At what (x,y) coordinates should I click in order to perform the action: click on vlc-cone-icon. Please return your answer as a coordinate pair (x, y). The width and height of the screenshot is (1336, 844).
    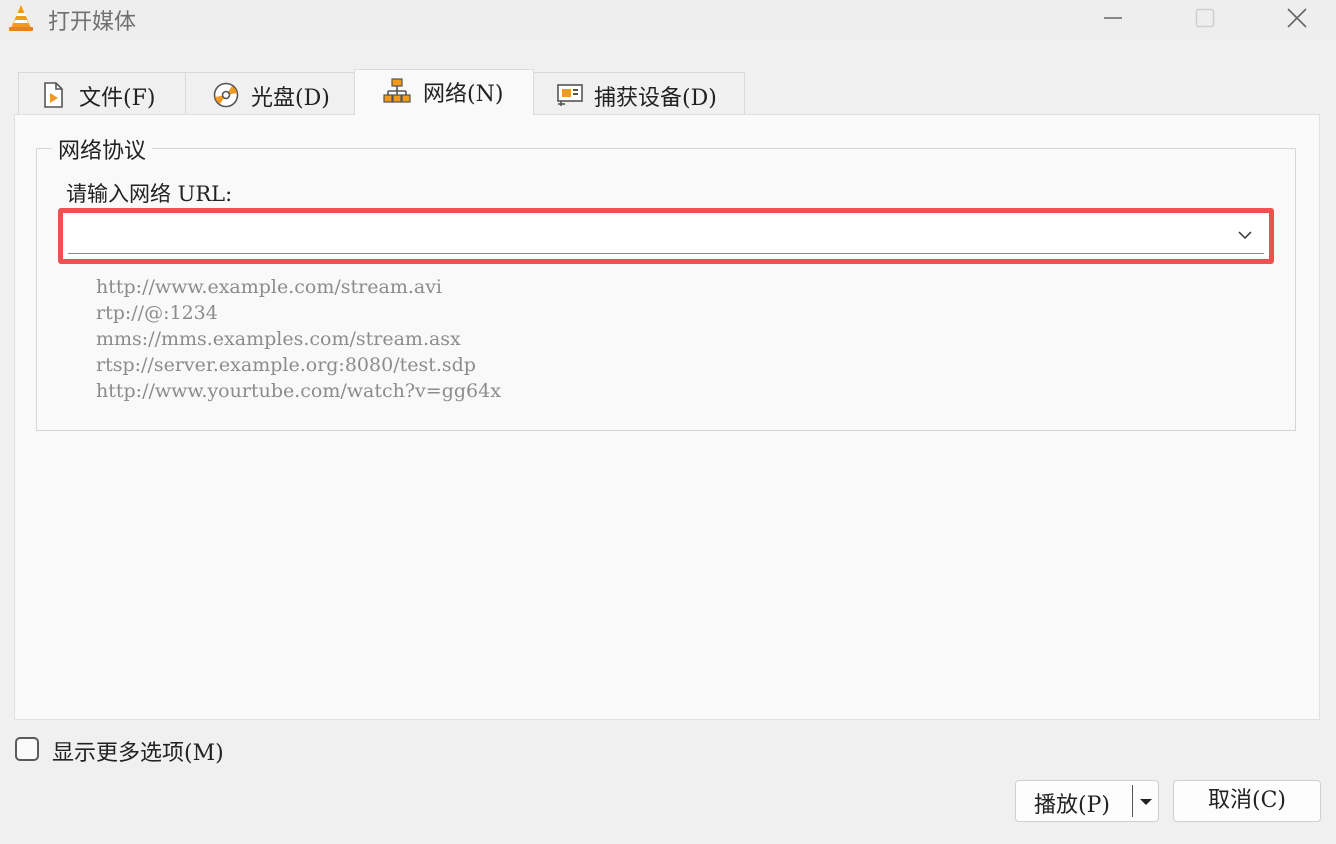
    Looking at the image, I should click on (21, 18).